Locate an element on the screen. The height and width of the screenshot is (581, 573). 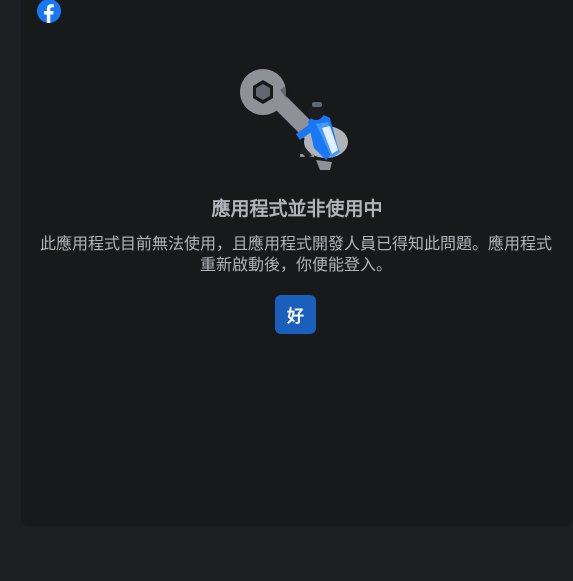
ok-button: 好 is located at coordinates (295, 314).